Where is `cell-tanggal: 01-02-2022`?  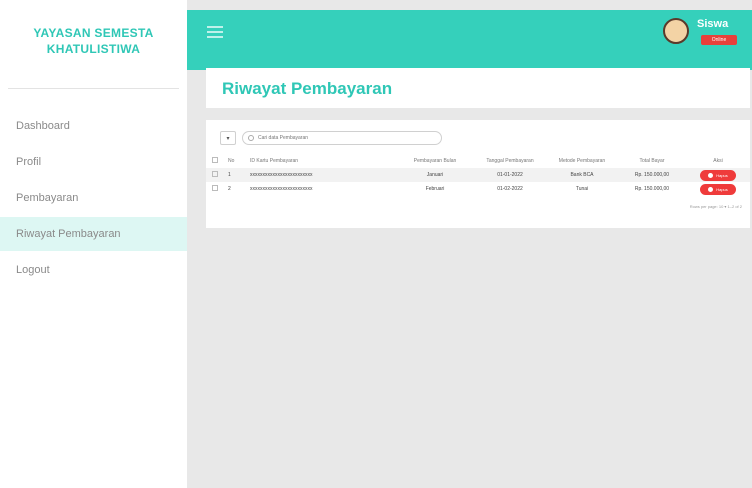 cell-tanggal: 01-02-2022 is located at coordinates (510, 189).